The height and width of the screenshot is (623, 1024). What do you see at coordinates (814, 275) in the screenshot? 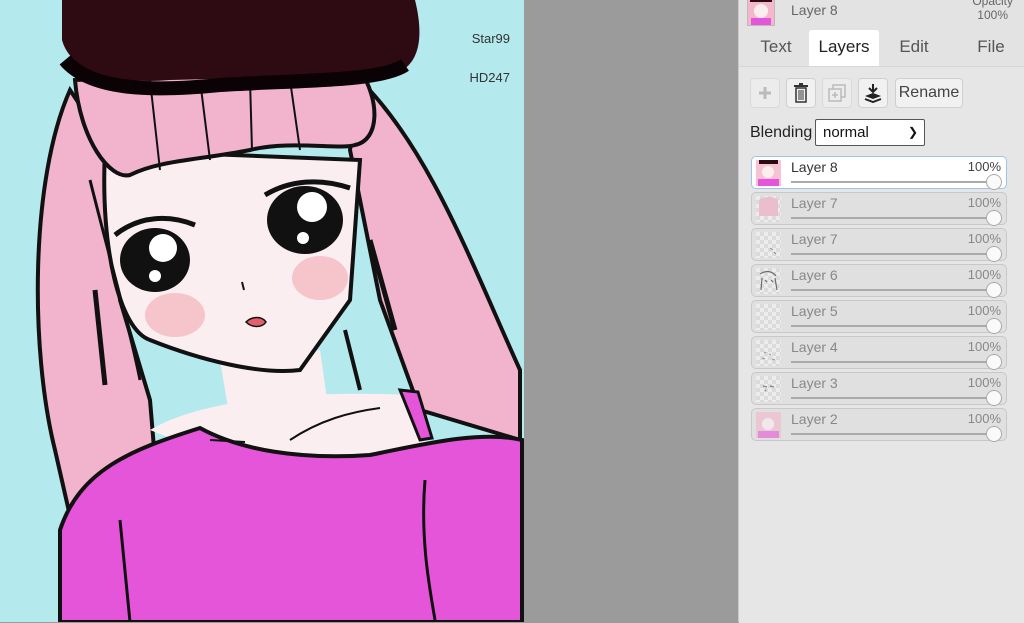
I see `layer-name: Layer 6` at bounding box center [814, 275].